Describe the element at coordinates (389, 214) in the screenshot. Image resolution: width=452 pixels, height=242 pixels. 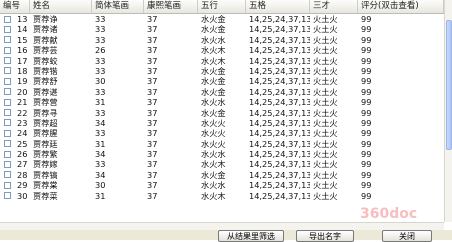
I see `watermark-logo: 360doc` at that location.